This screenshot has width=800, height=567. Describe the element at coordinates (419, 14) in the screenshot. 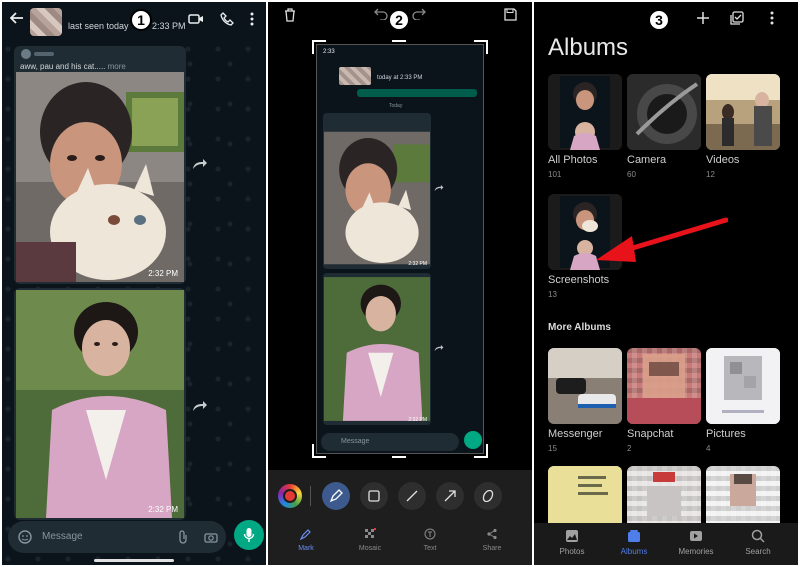

I see `redo-icon` at that location.